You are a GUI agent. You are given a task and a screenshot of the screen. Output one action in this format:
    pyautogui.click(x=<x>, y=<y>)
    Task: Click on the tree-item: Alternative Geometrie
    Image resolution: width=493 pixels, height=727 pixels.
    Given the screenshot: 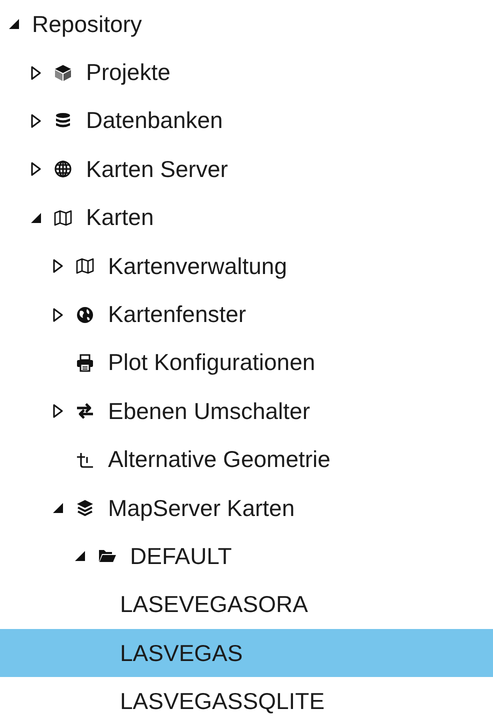 What is the action you would take?
    pyautogui.click(x=246, y=460)
    